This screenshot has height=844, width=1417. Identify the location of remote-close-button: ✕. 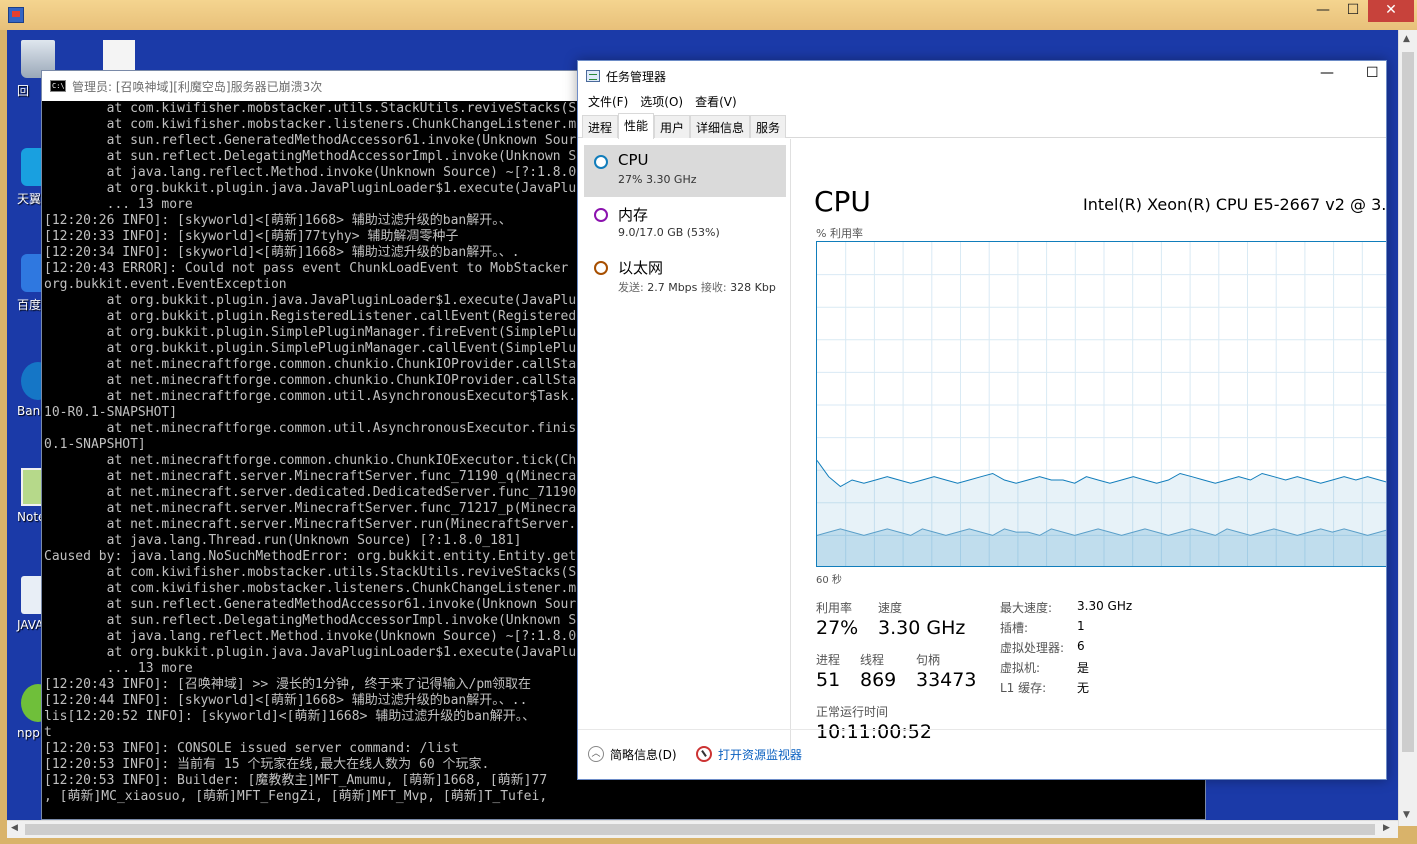
(1391, 11).